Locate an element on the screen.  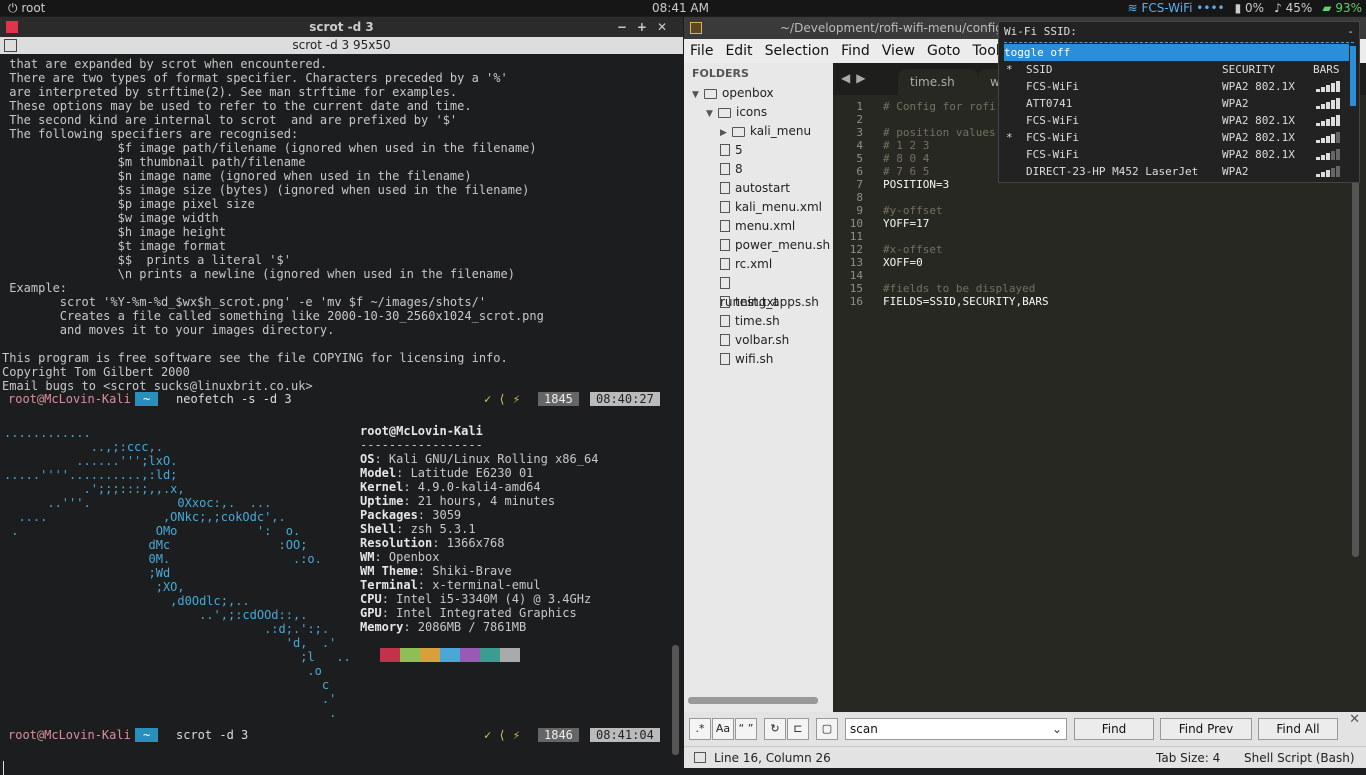
chevron-down-icon: ⌄ is located at coordinates (1057, 729).